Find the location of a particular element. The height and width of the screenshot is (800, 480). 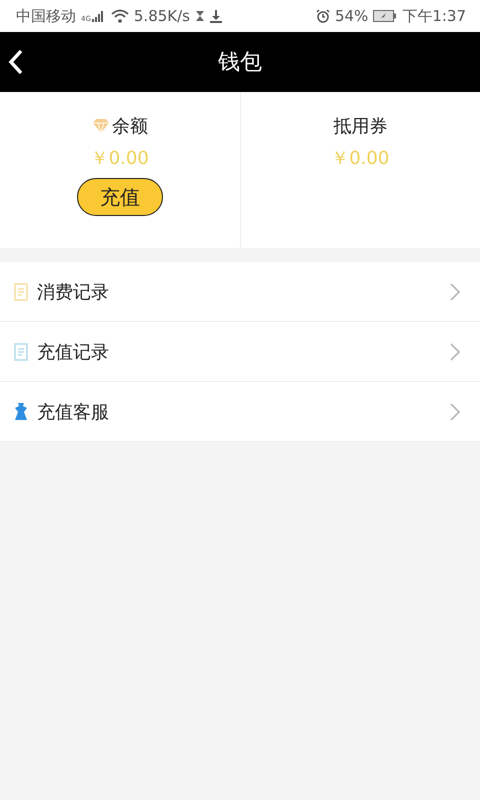

signal-icon is located at coordinates (99, 16).